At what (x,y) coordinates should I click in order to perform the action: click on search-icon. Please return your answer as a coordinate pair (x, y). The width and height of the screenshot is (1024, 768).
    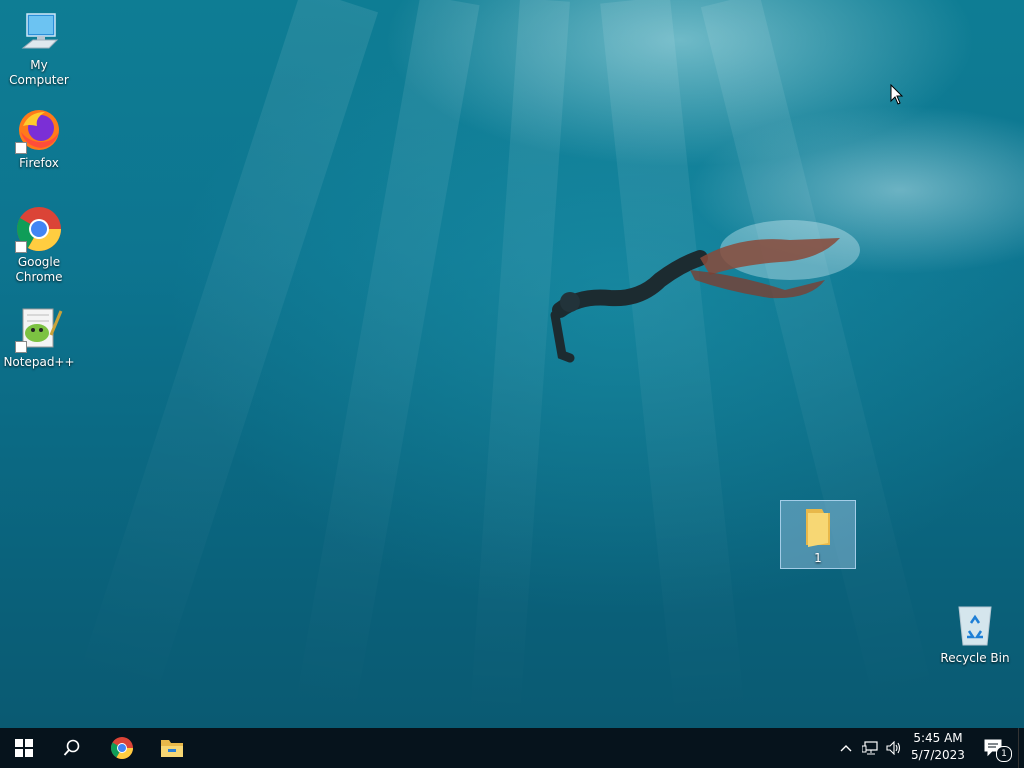
    Looking at the image, I should click on (71, 747).